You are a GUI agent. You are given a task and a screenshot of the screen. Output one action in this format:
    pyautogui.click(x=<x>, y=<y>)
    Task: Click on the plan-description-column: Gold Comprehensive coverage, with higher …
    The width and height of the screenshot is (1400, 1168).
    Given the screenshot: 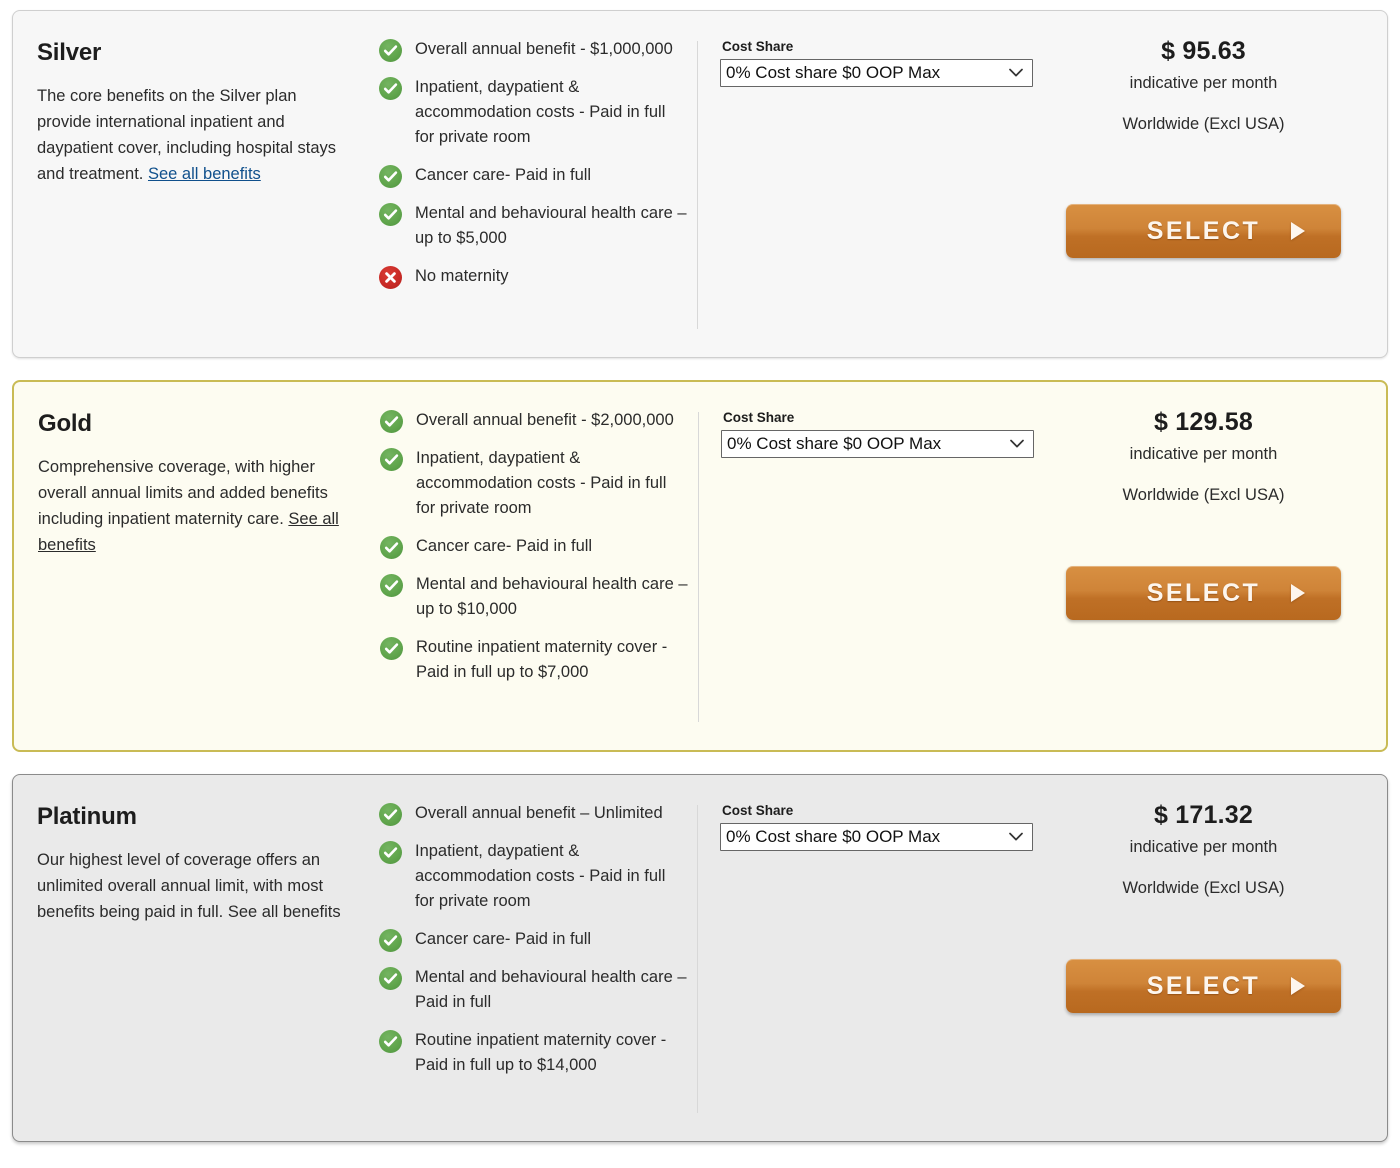 What is the action you would take?
    pyautogui.click(x=195, y=566)
    